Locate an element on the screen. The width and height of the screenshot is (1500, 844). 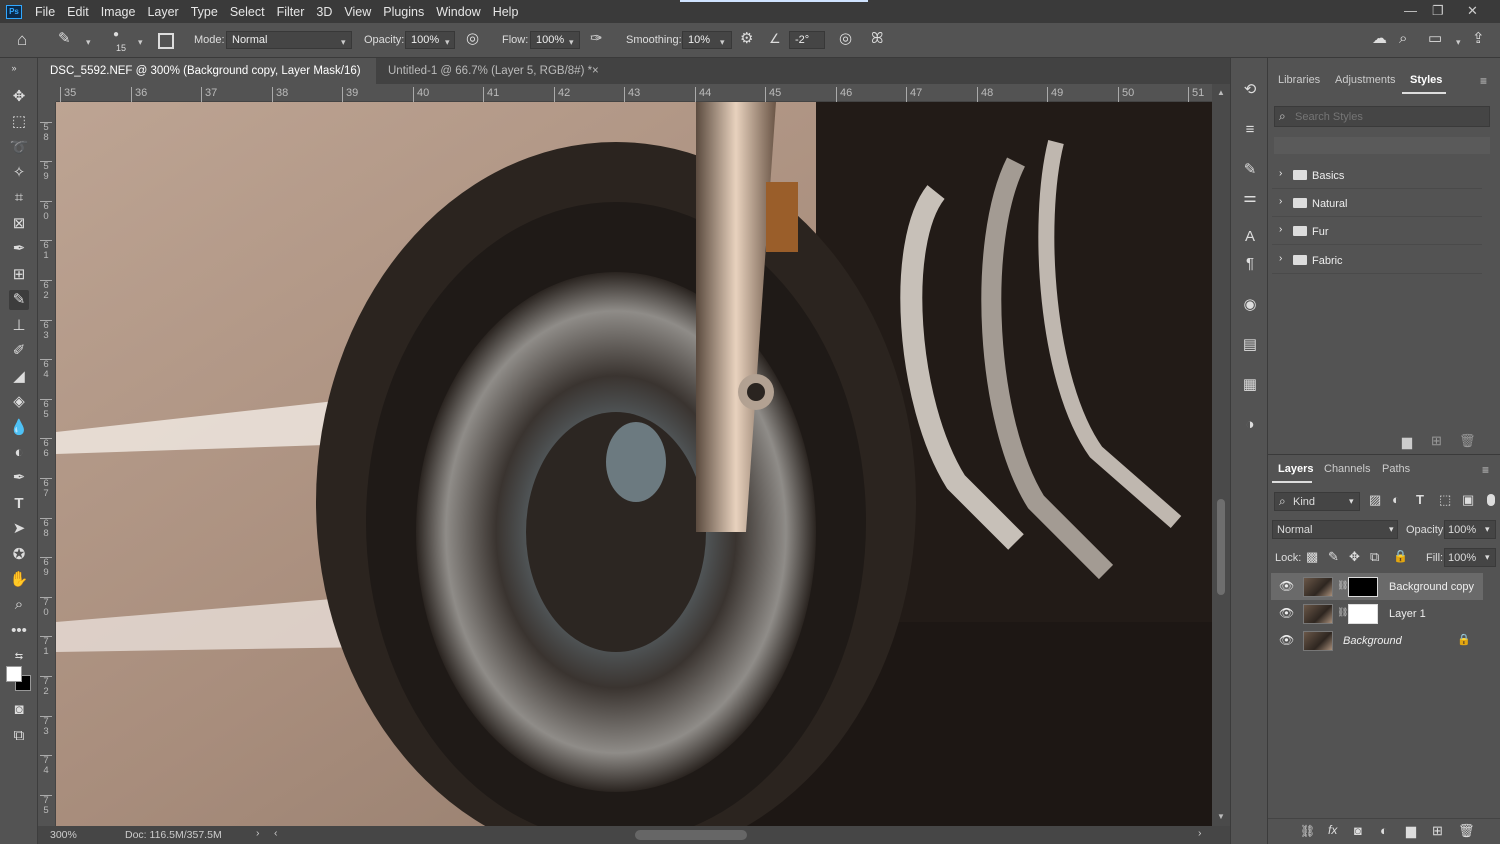
eye-icon: 👁 is located at coordinates (1286, 586).